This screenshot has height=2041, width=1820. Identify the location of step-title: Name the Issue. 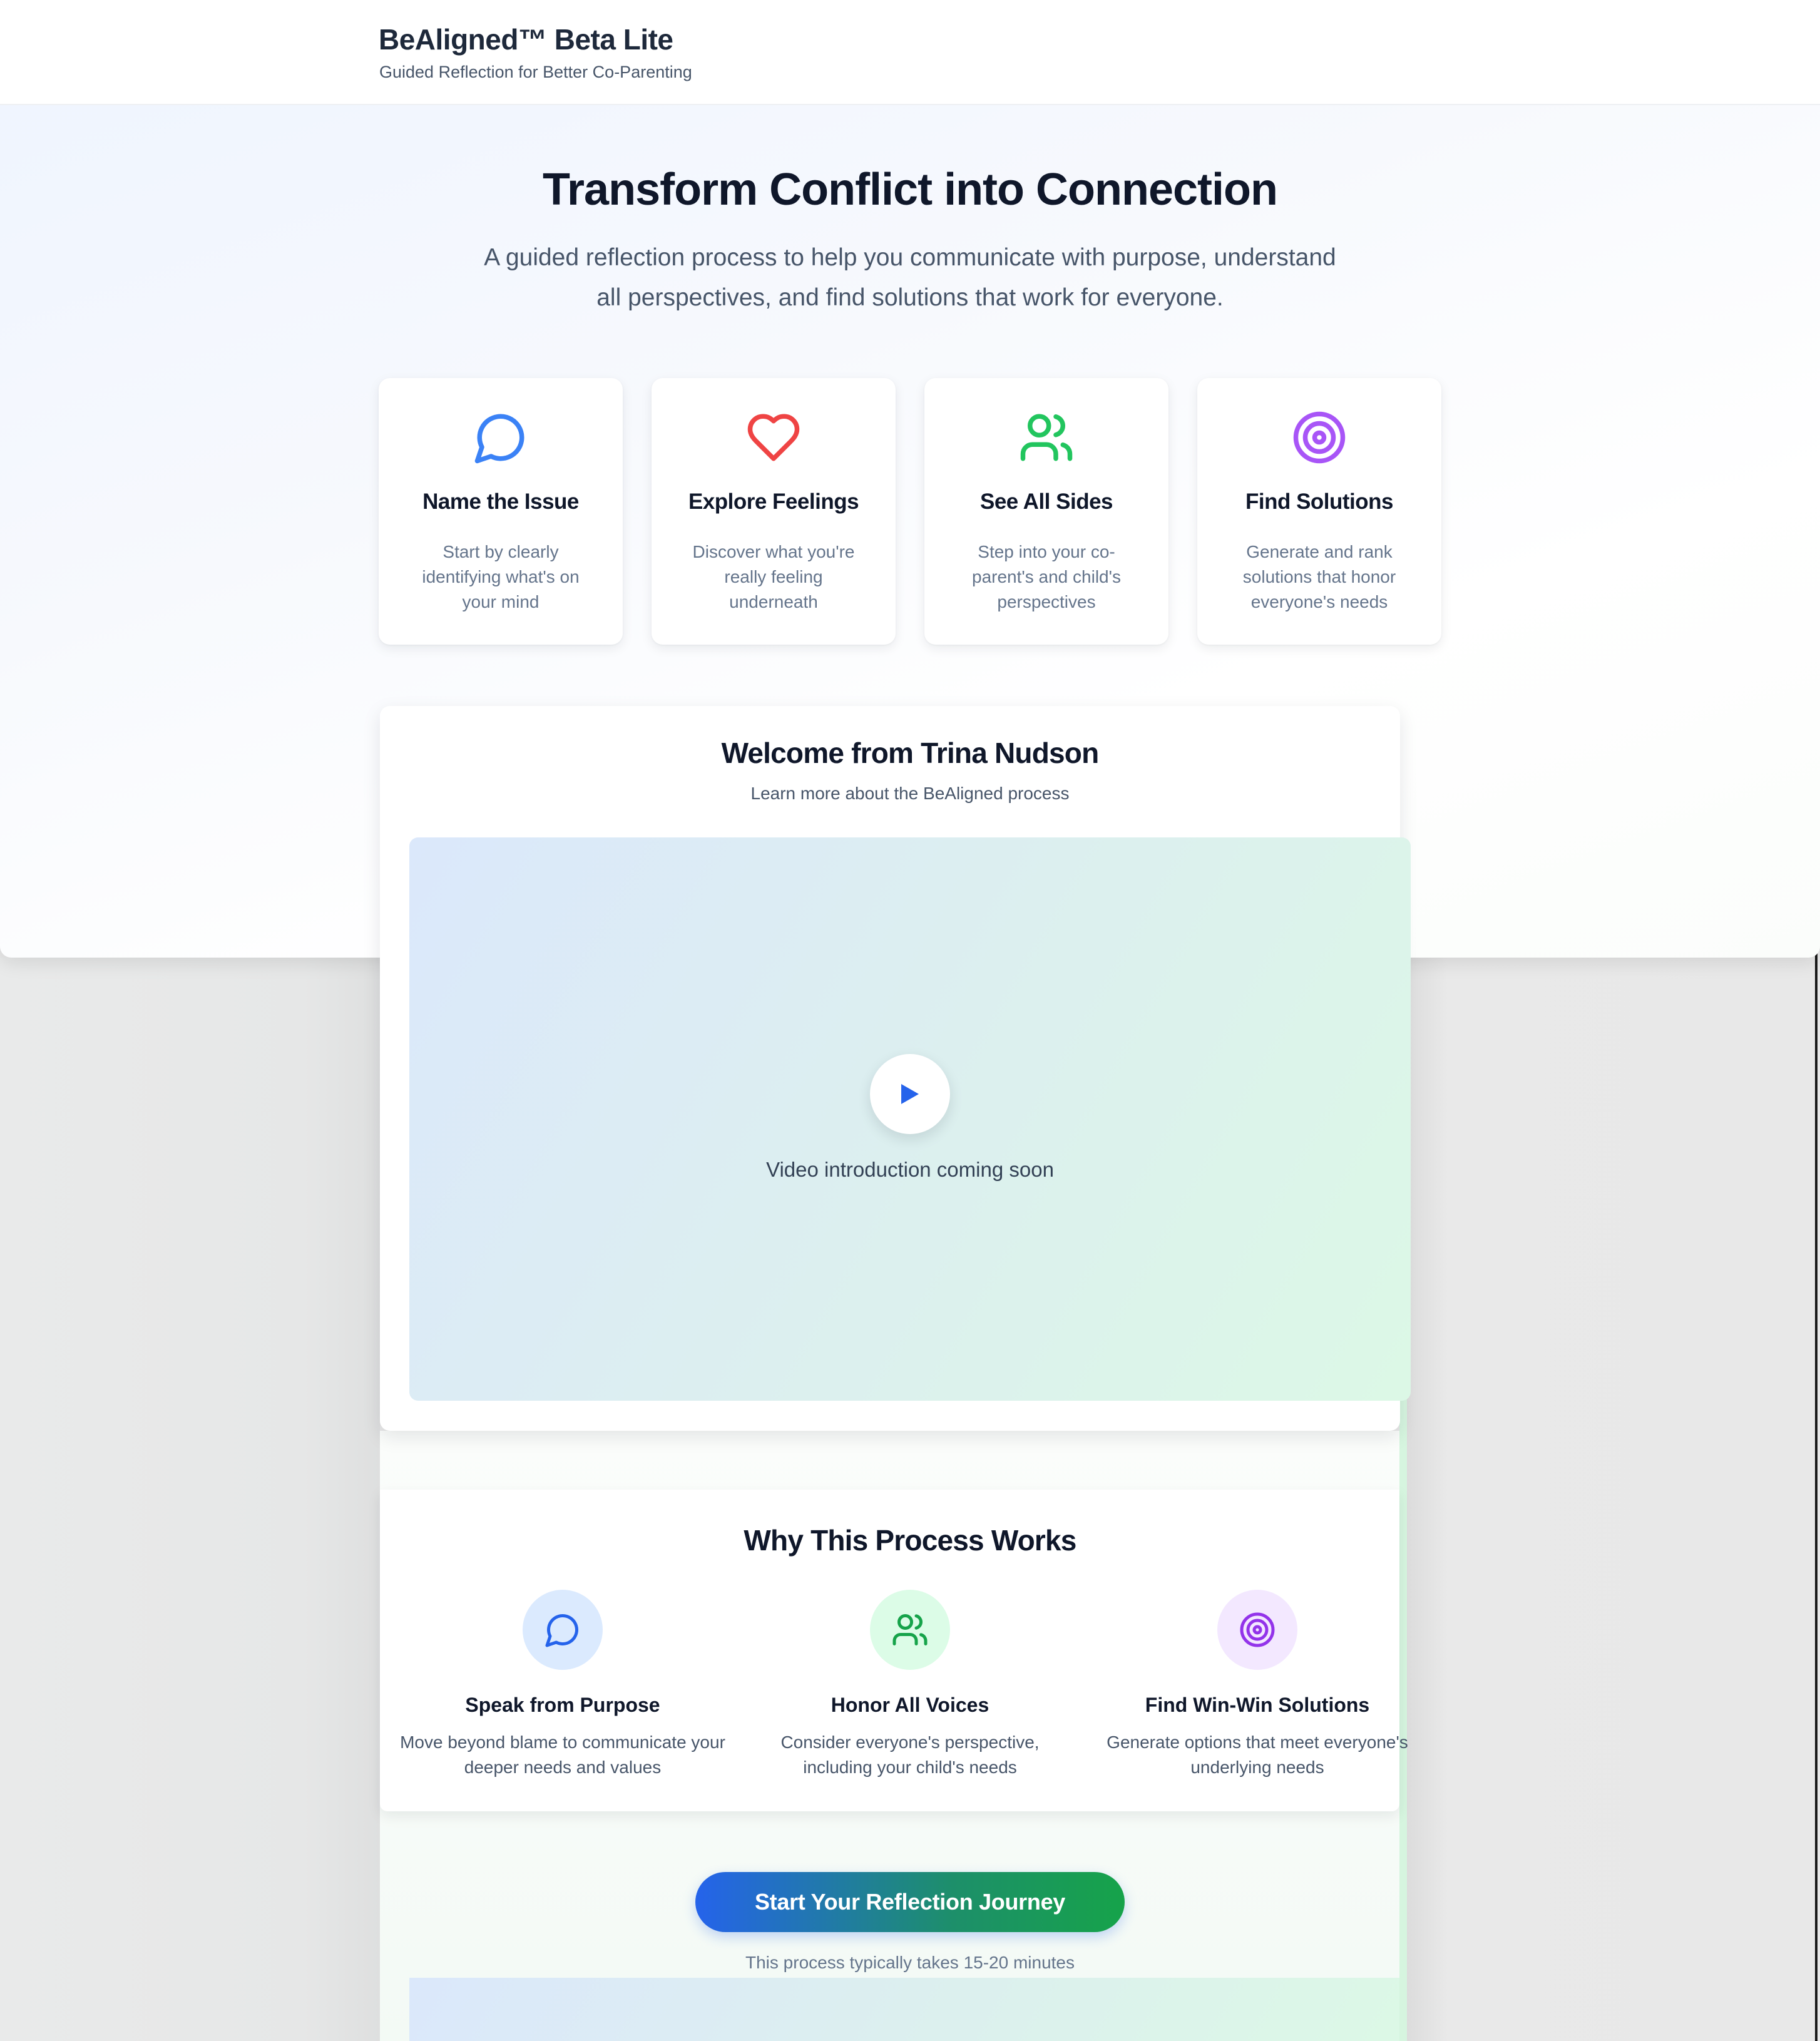
(500, 501).